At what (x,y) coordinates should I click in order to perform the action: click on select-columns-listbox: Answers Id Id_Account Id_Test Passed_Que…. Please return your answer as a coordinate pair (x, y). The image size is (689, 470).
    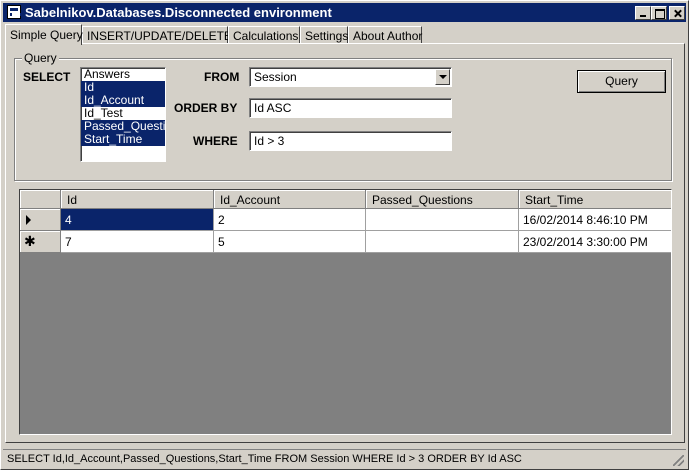
    Looking at the image, I should click on (123, 114).